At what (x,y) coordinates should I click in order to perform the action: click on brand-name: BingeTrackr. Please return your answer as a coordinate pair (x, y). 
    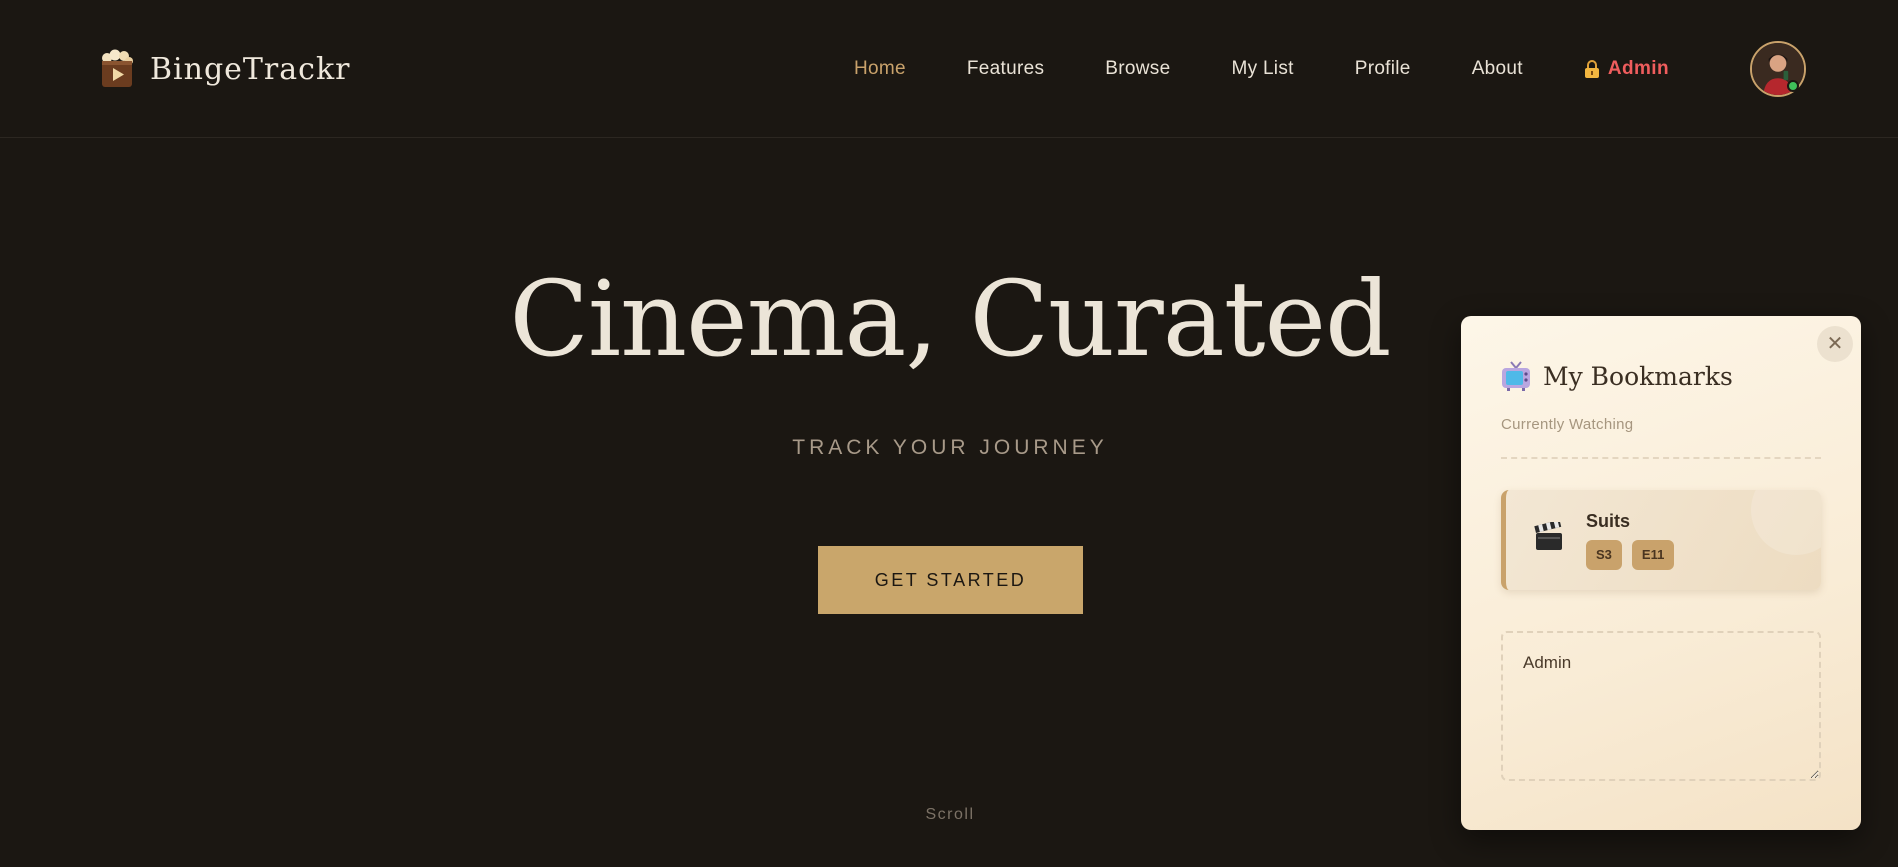
    Looking at the image, I should click on (250, 69).